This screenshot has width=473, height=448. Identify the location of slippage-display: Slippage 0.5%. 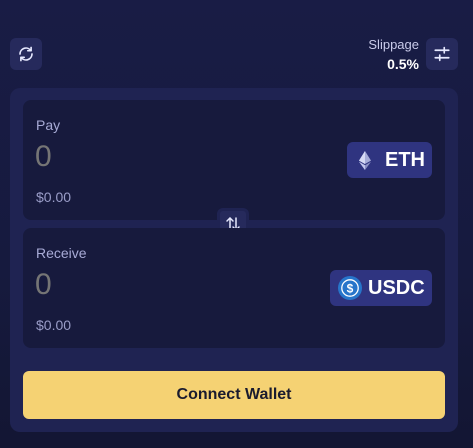
(393, 55).